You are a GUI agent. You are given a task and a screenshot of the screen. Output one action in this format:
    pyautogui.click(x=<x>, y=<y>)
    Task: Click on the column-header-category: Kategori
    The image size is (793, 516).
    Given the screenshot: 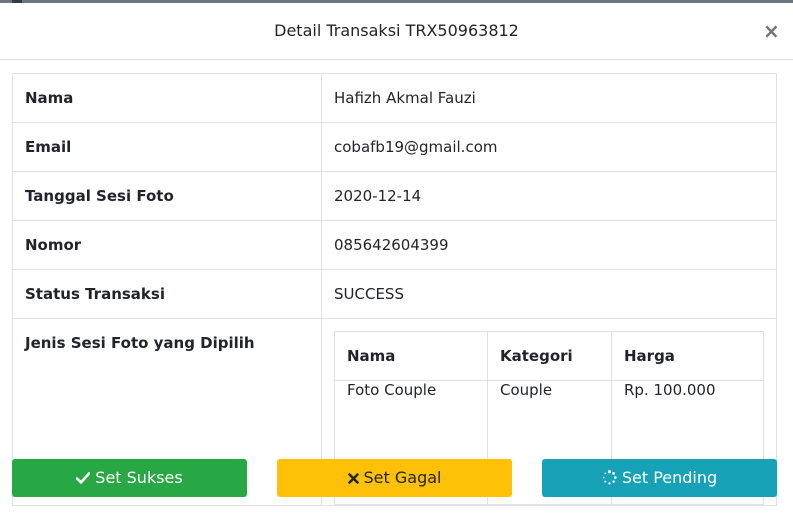 What is the action you would take?
    pyautogui.click(x=549, y=356)
    